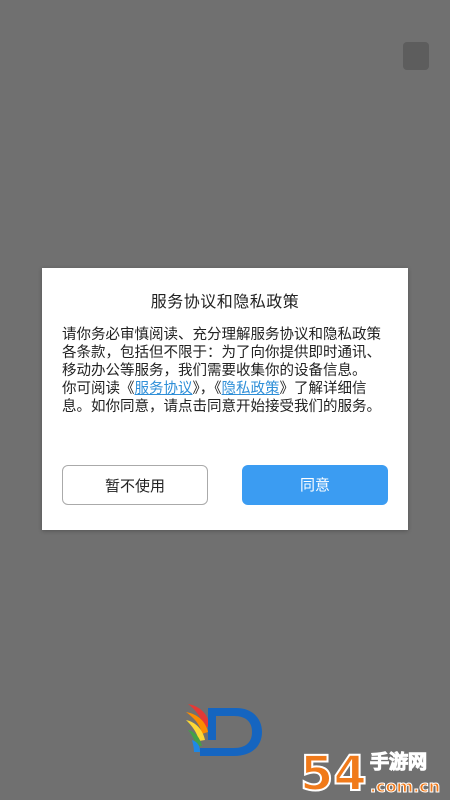  What do you see at coordinates (207, 389) in the screenshot?
I see `body-text: 》，《` at bounding box center [207, 389].